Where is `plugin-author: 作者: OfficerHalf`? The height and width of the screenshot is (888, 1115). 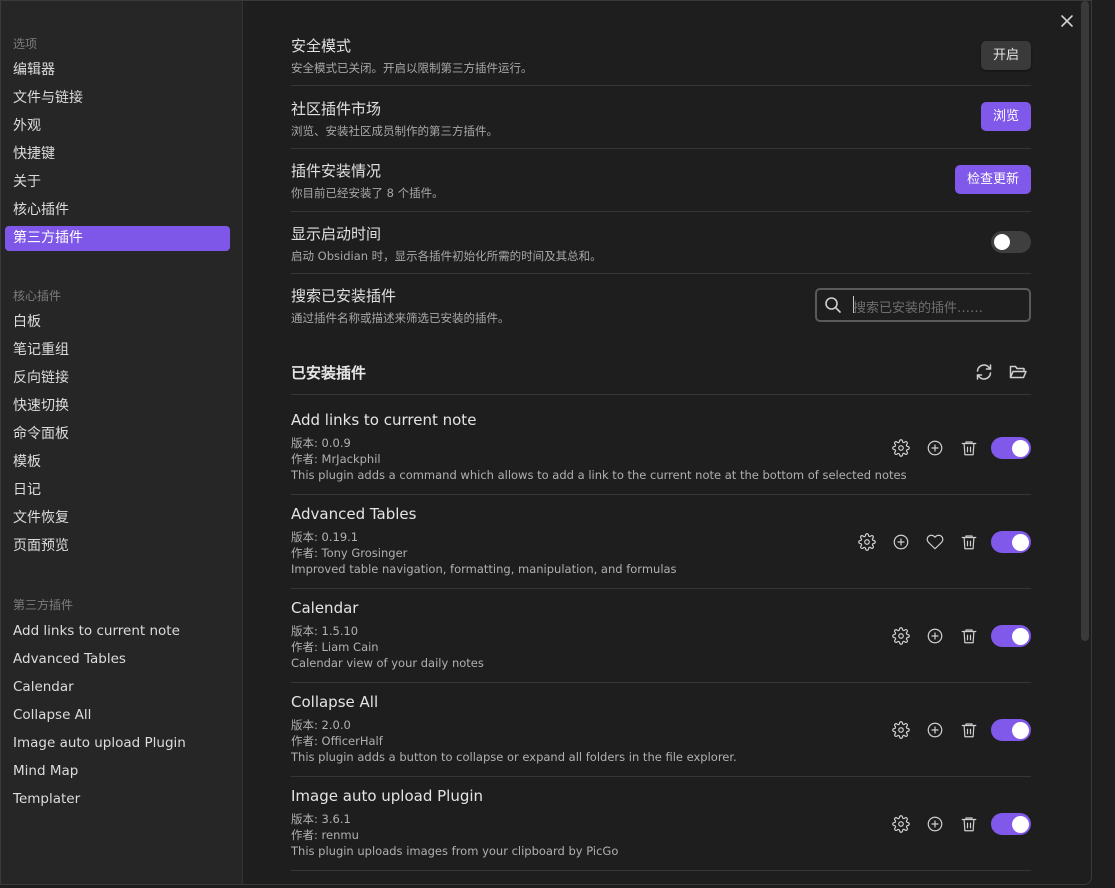
plugin-author: 作者: OfficerHalf is located at coordinates (337, 741).